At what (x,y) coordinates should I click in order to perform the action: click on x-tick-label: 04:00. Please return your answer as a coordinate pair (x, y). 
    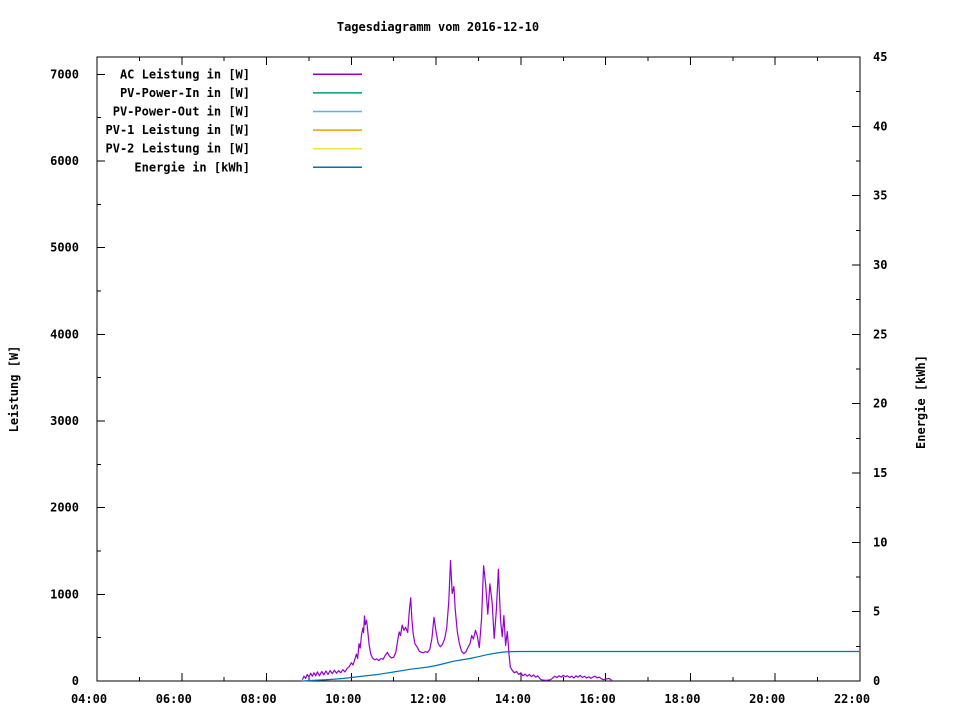
    Looking at the image, I should click on (89, 699).